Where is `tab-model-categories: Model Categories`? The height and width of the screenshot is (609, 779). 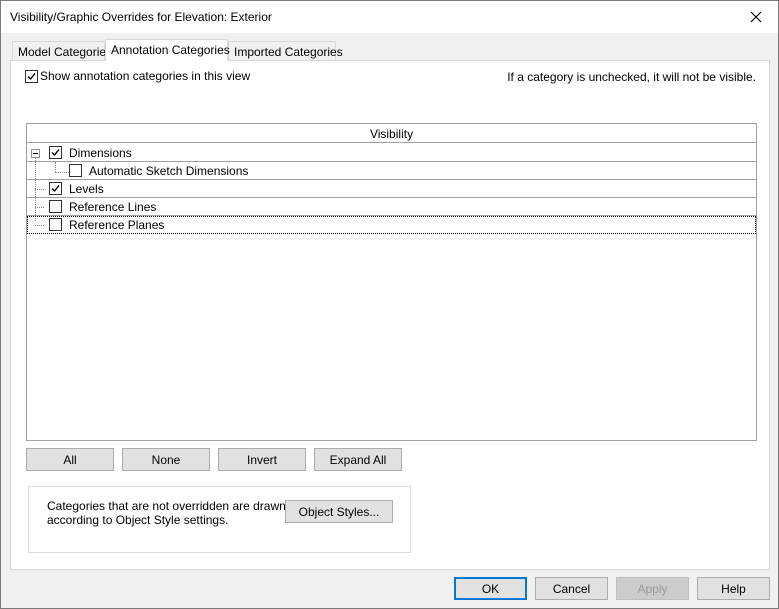
tab-model-categories: Model Categories is located at coordinates (62, 51).